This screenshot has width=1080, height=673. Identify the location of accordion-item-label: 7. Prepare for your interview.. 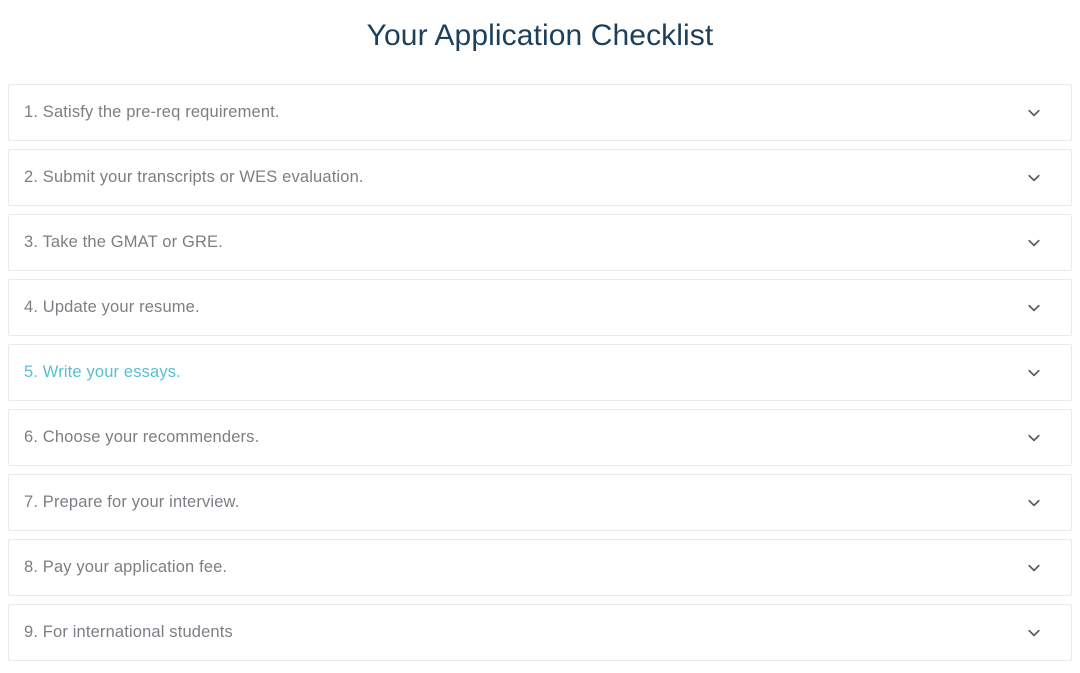
(132, 501).